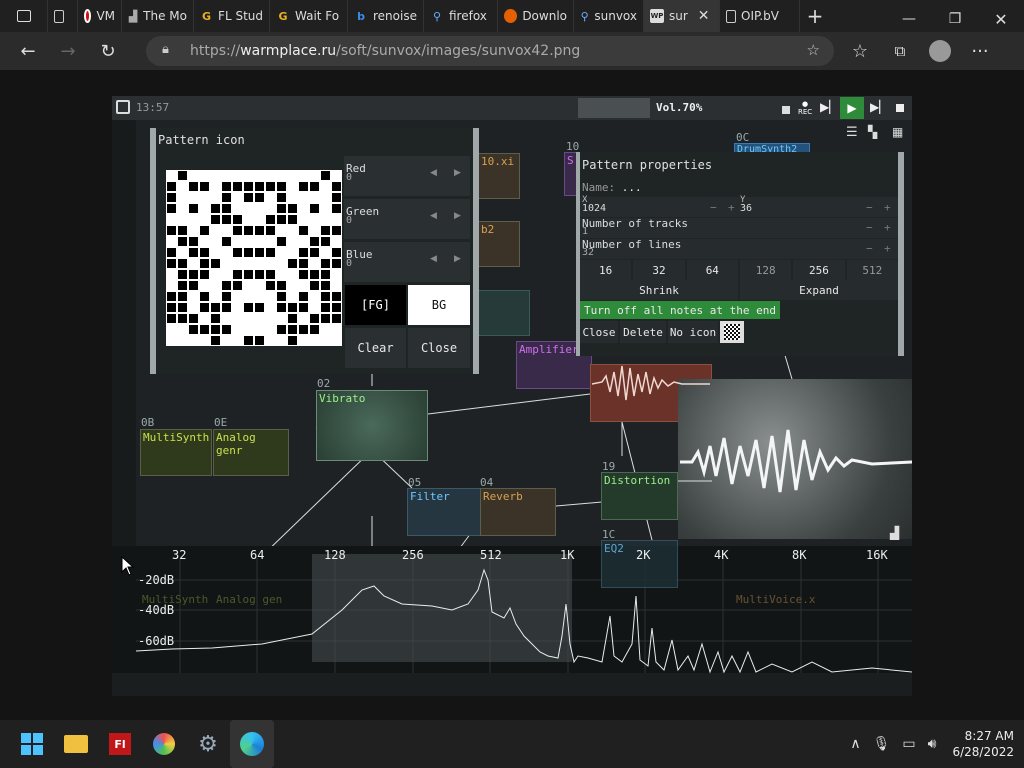 This screenshot has height=768, width=1024. What do you see at coordinates (732, 332) in the screenshot?
I see `icon-preview-button` at bounding box center [732, 332].